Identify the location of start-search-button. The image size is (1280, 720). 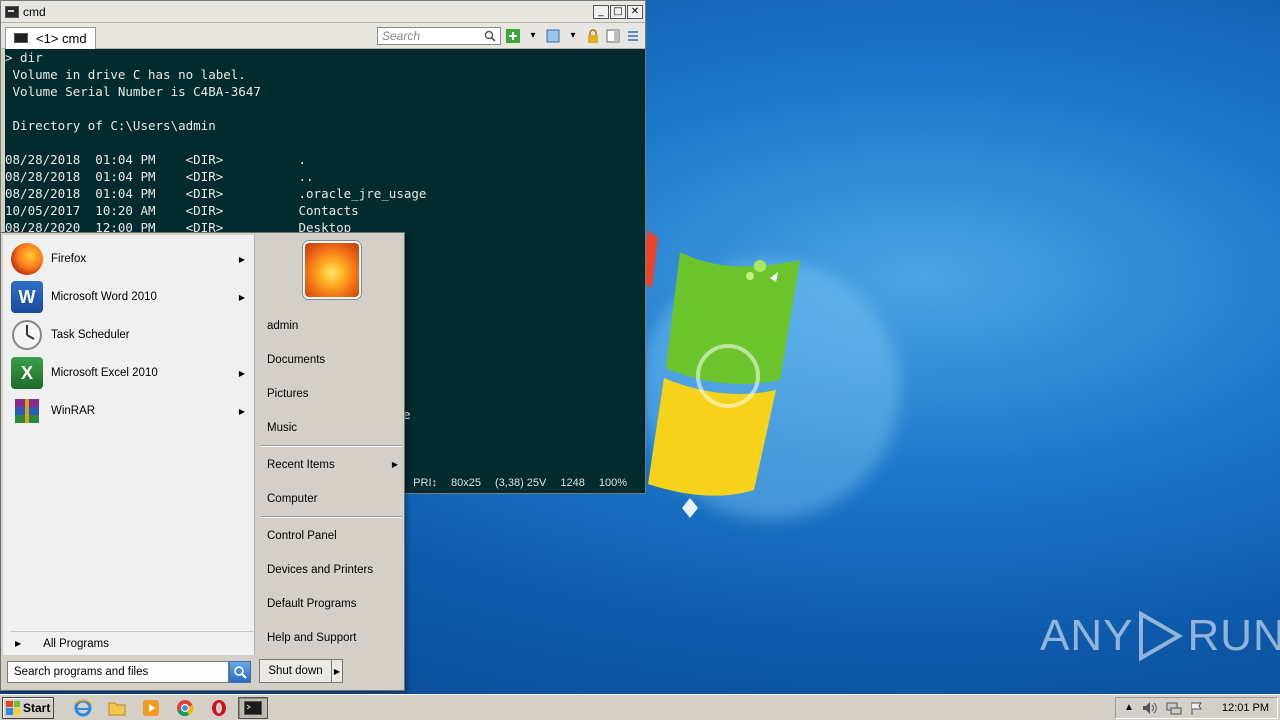
(240, 672).